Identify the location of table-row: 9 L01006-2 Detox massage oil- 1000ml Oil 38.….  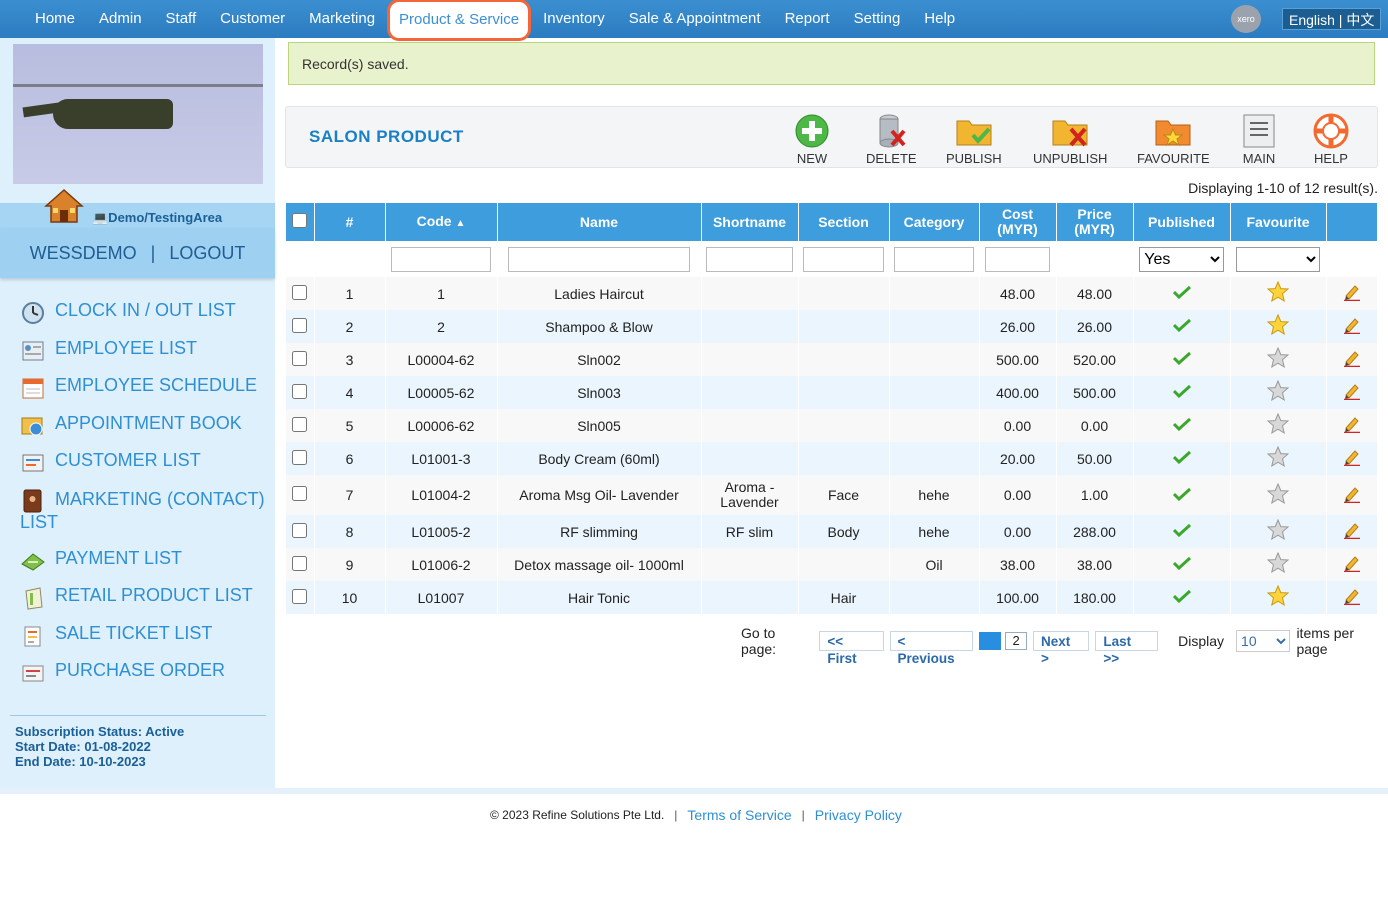
(832, 564).